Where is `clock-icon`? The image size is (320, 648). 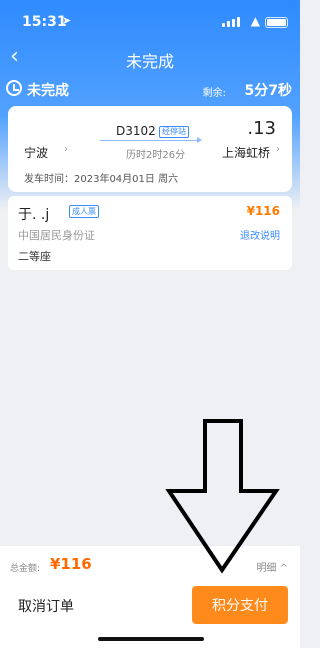
clock-icon is located at coordinates (14, 88).